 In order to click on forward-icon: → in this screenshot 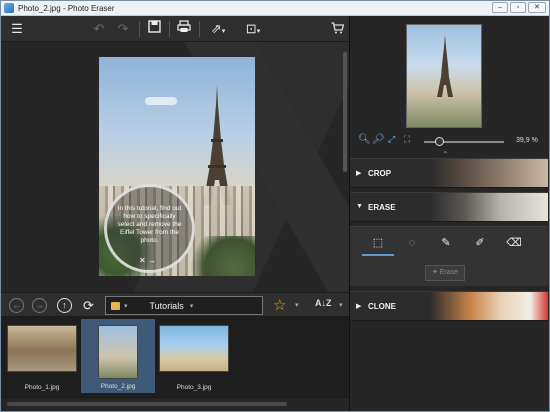, I will do `click(39, 305)`.